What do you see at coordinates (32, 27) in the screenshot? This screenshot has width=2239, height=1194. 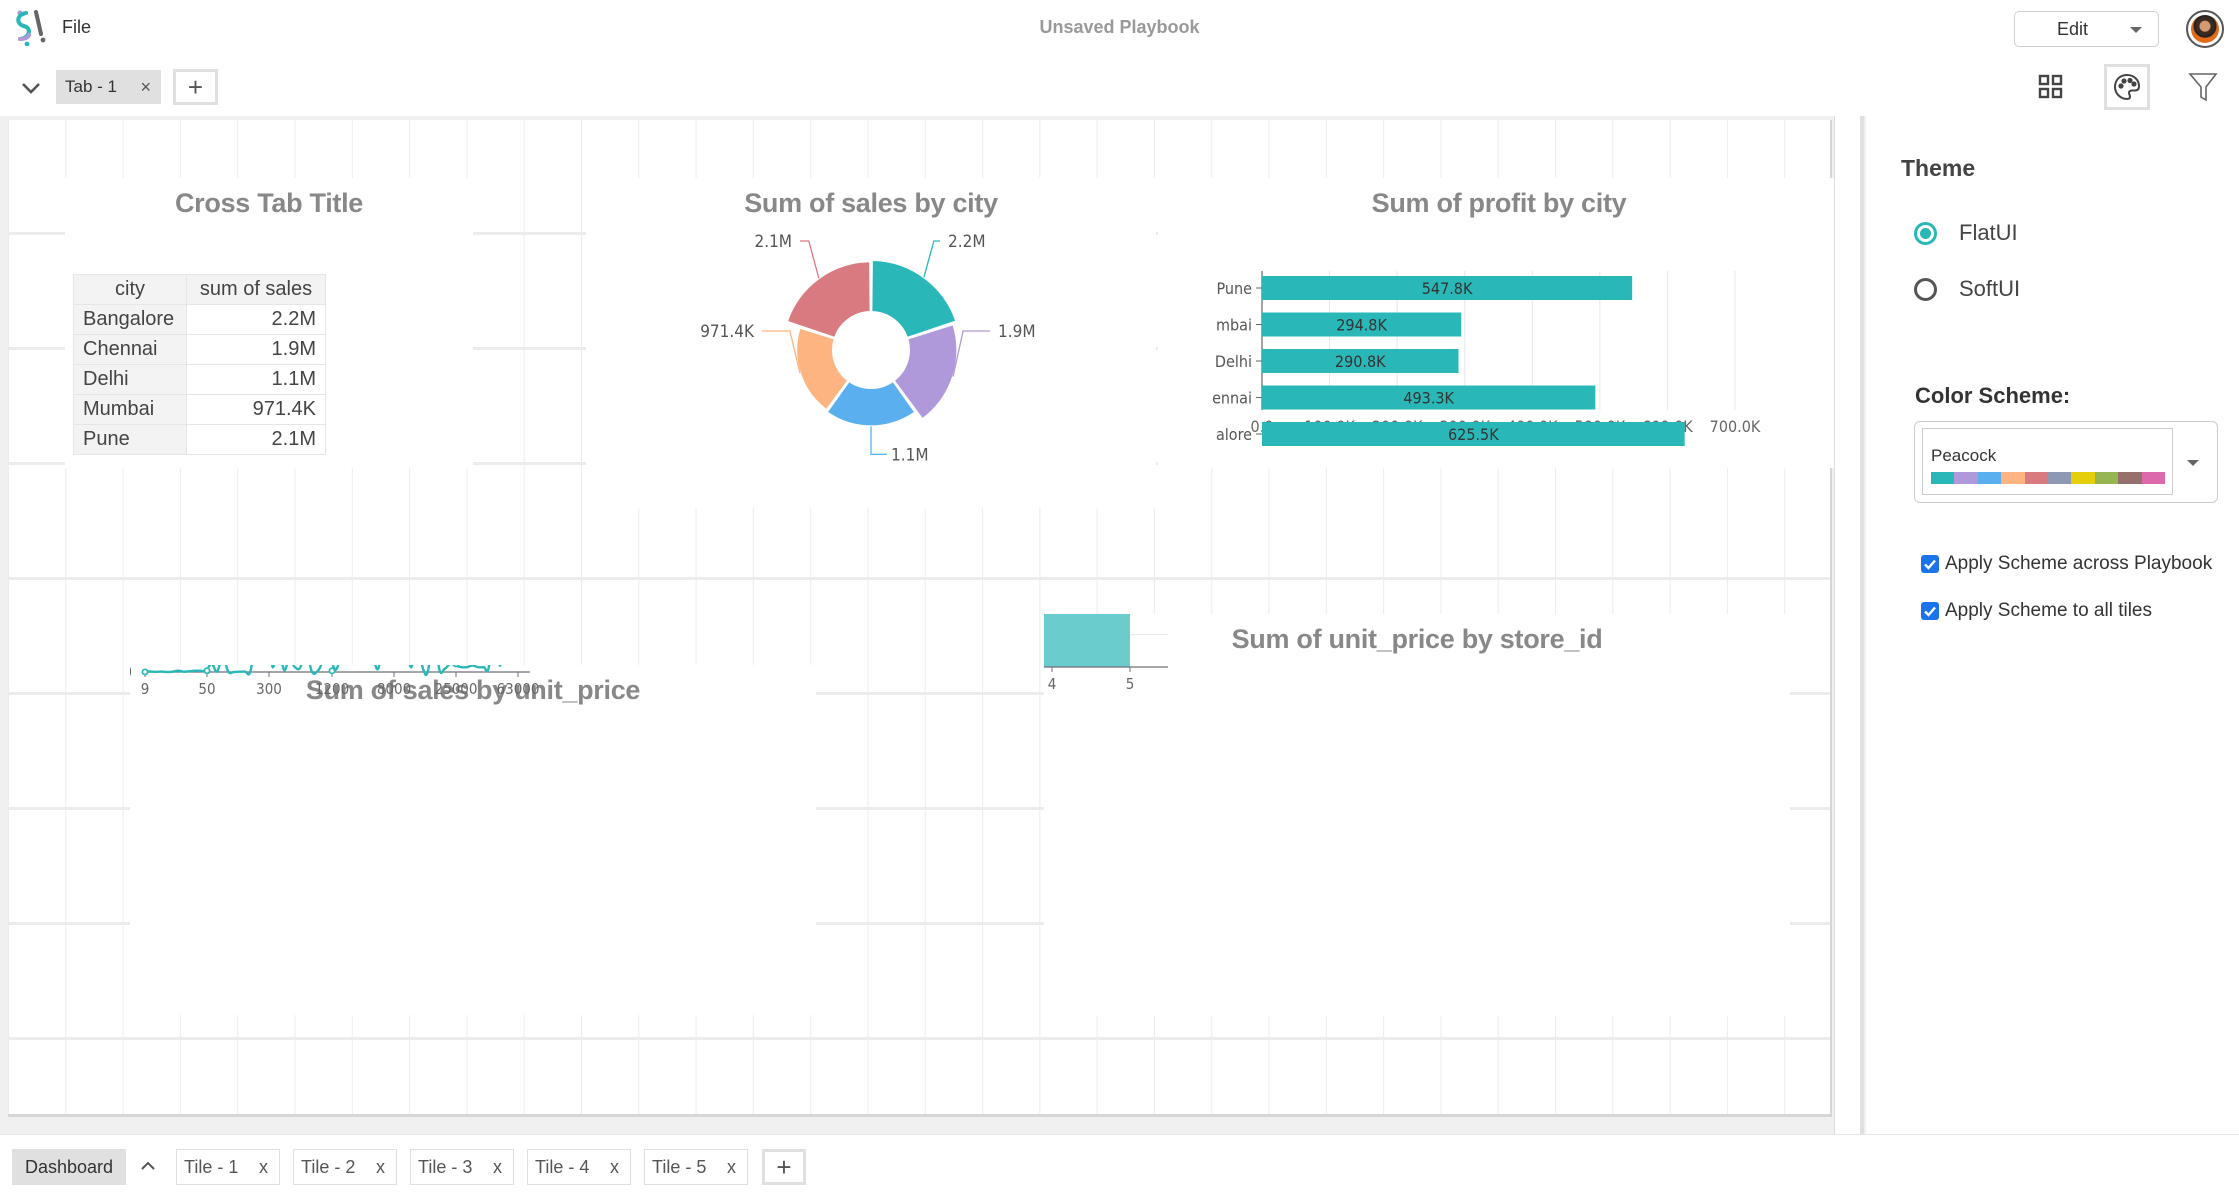 I see `app-logo-icon` at bounding box center [32, 27].